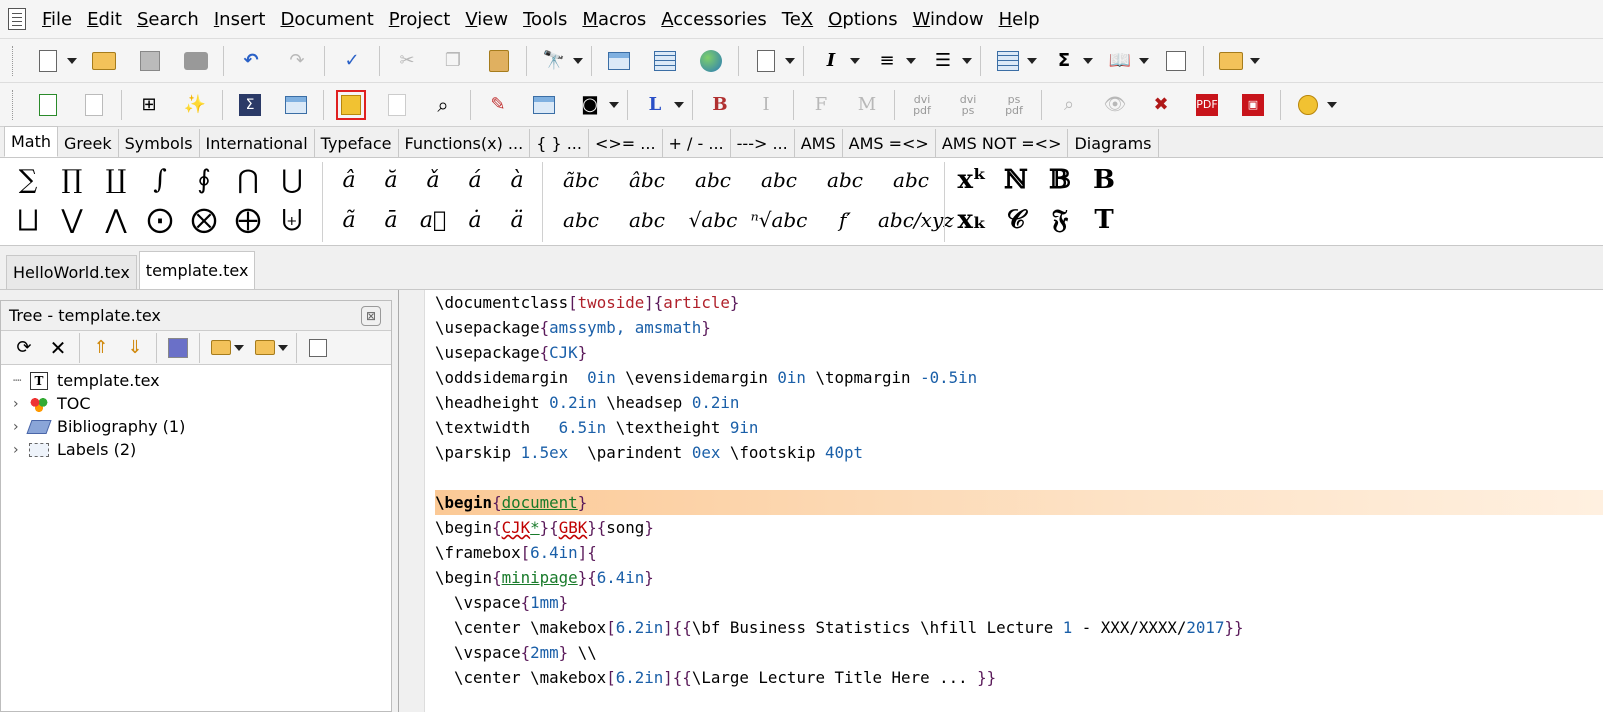  What do you see at coordinates (679, 105) in the screenshot?
I see `compile-latex-dropdown` at bounding box center [679, 105].